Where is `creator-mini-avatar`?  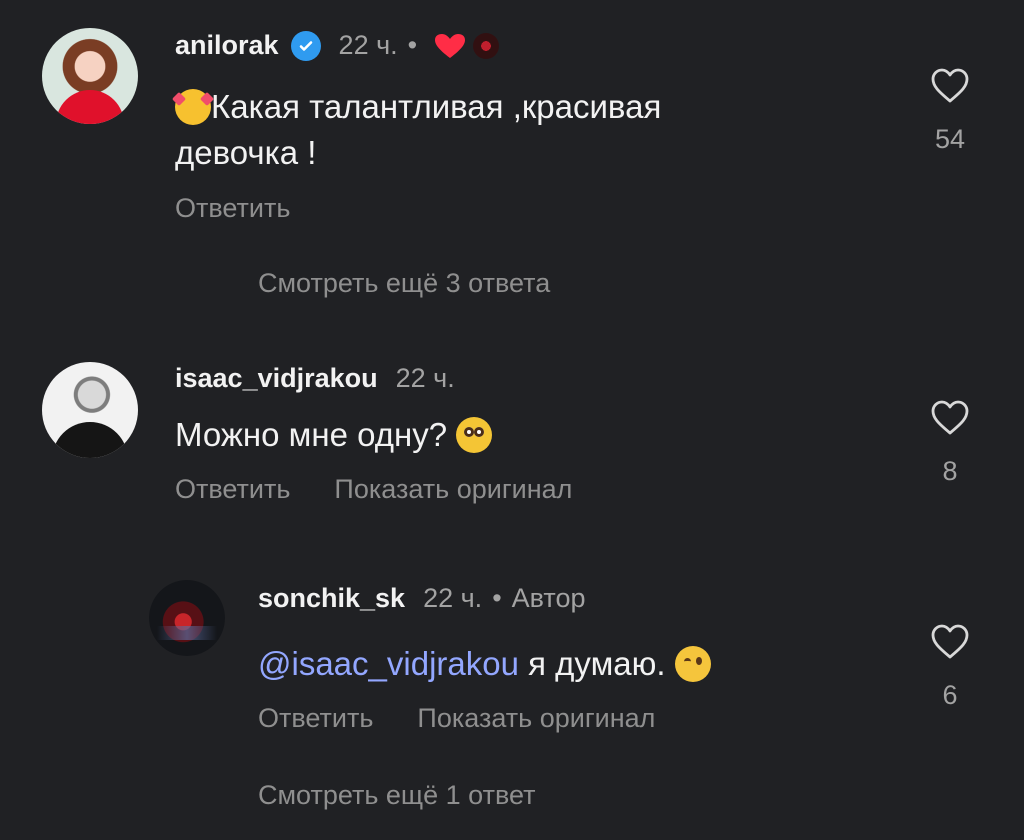 creator-mini-avatar is located at coordinates (486, 45).